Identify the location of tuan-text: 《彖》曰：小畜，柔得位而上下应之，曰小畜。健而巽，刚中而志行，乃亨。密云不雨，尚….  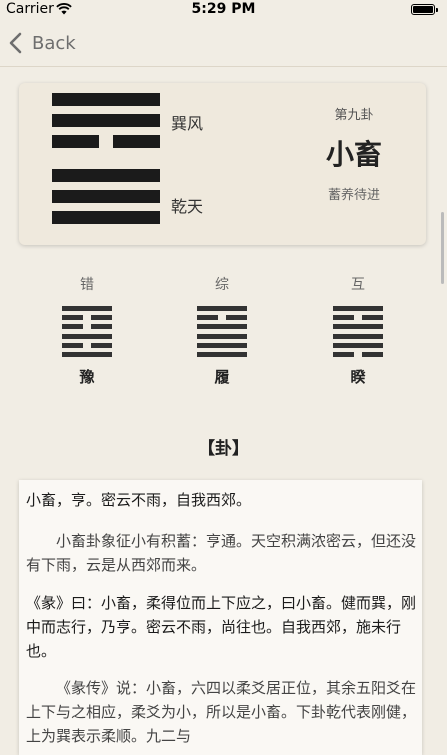
(221, 627).